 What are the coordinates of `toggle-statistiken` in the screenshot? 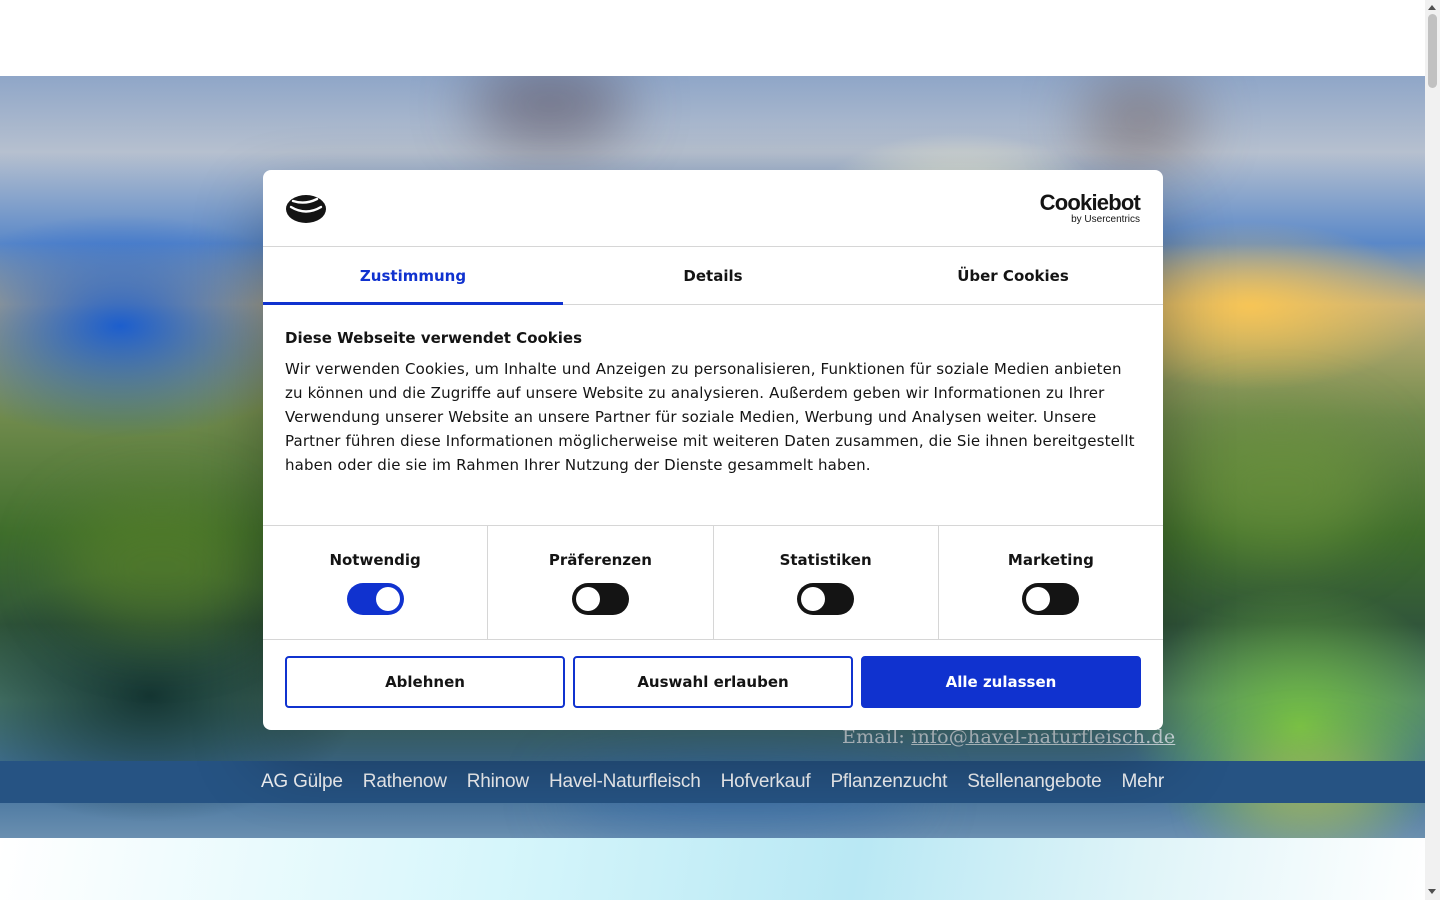 It's located at (826, 599).